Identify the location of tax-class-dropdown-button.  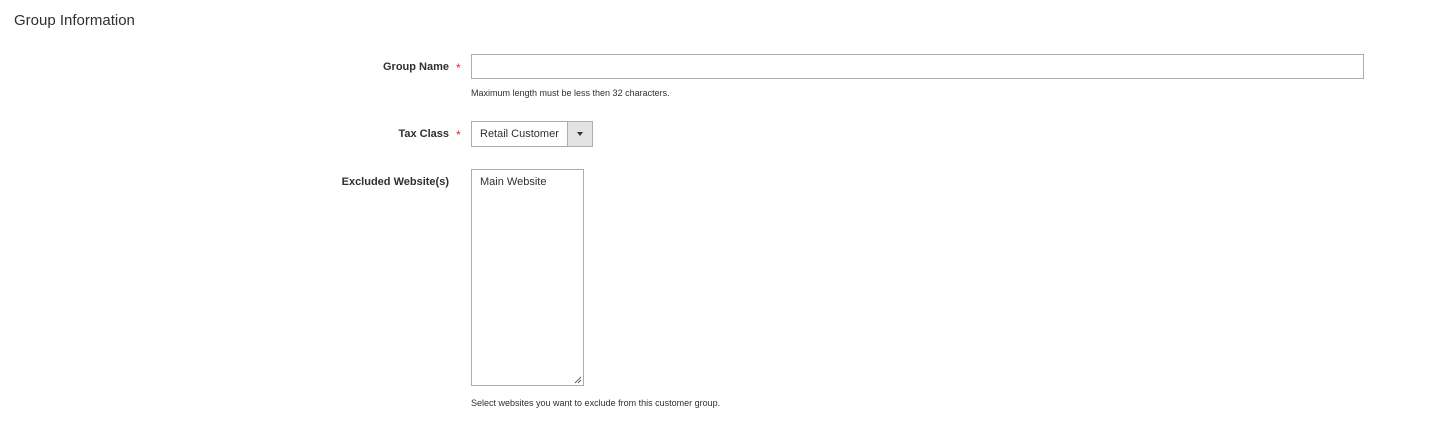
(579, 134).